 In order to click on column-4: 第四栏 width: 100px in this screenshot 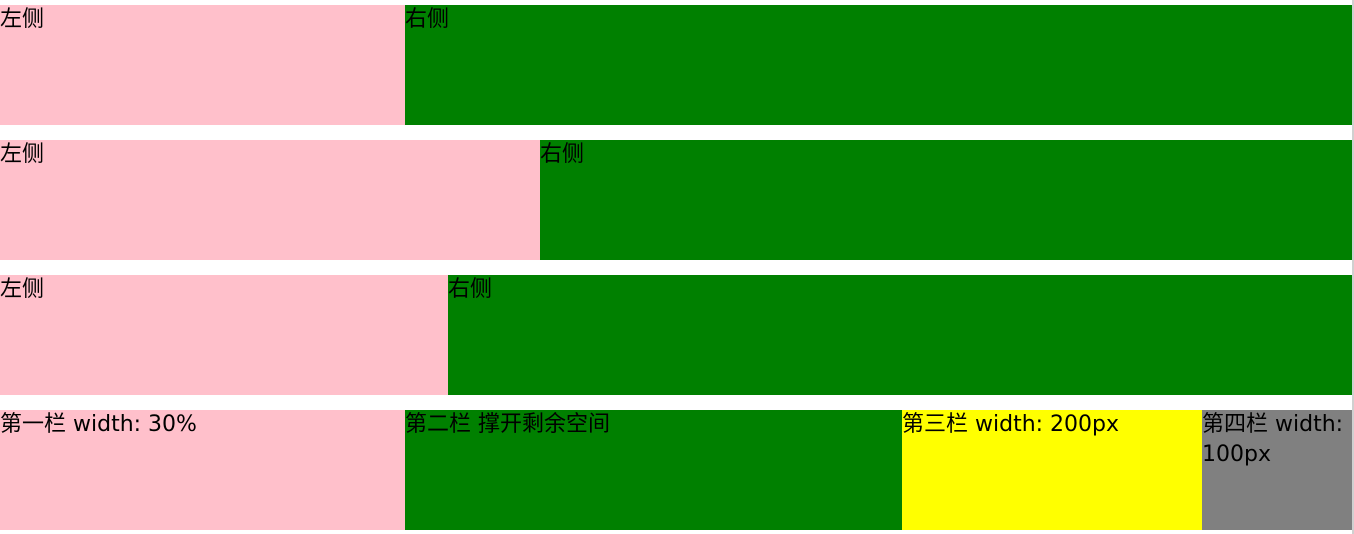, I will do `click(1277, 470)`.